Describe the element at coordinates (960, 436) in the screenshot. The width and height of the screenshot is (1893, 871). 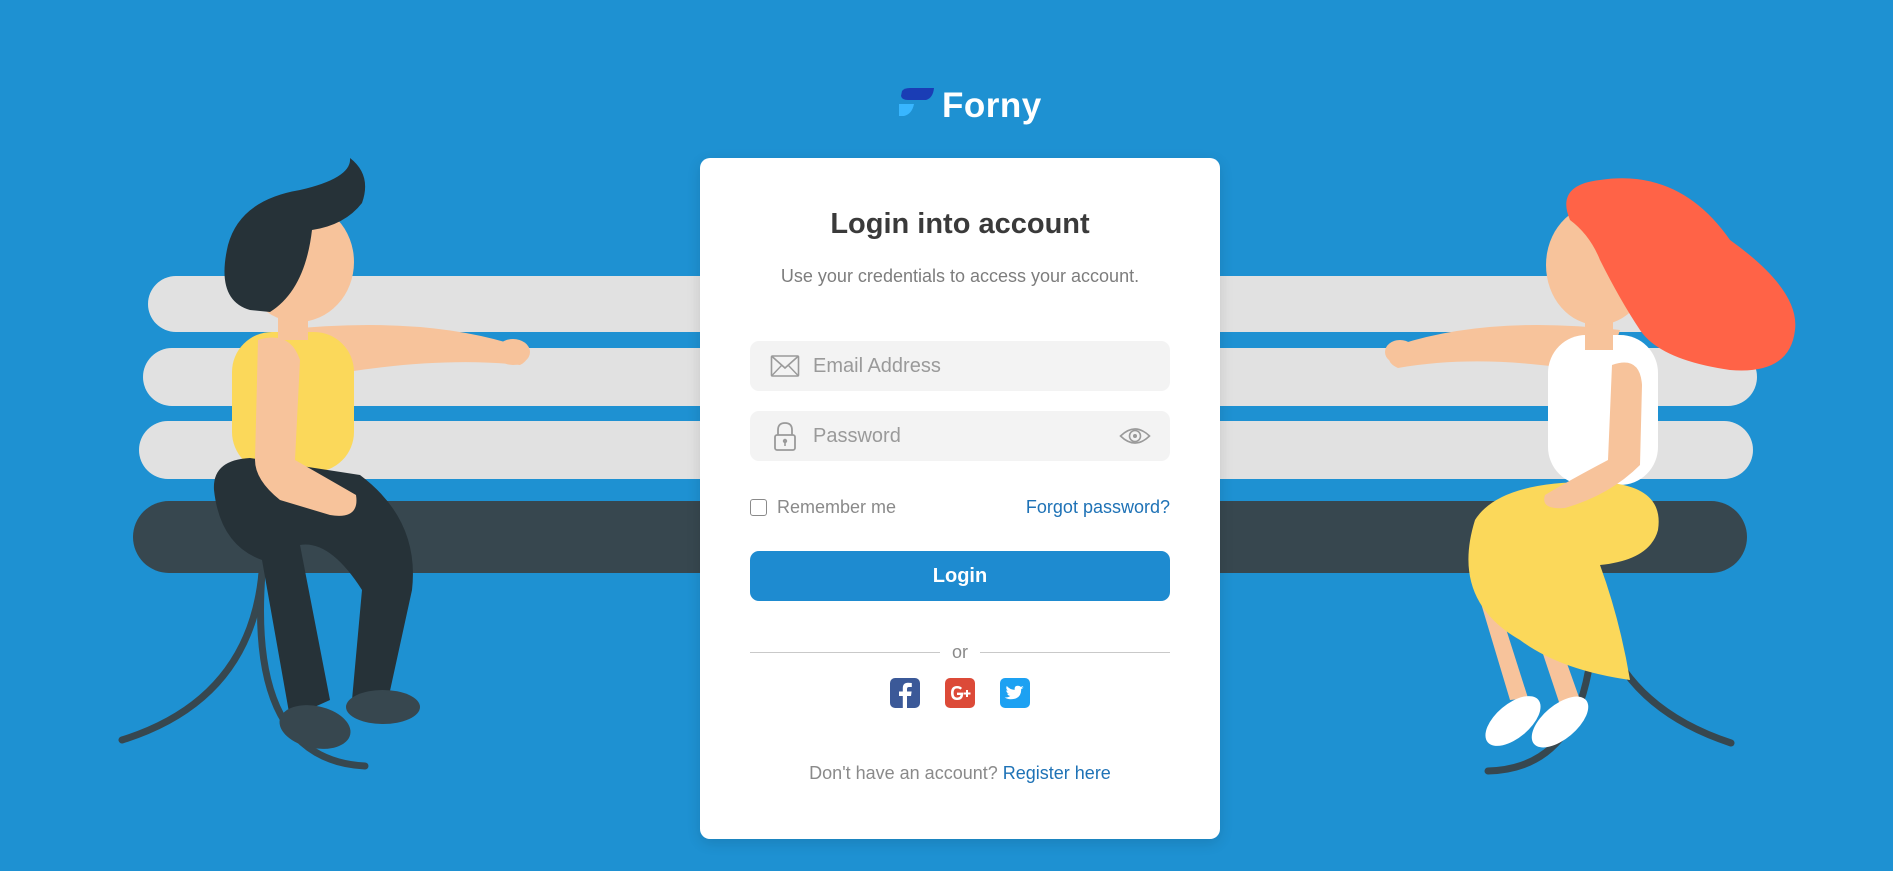
I see `password-field: Password` at that location.